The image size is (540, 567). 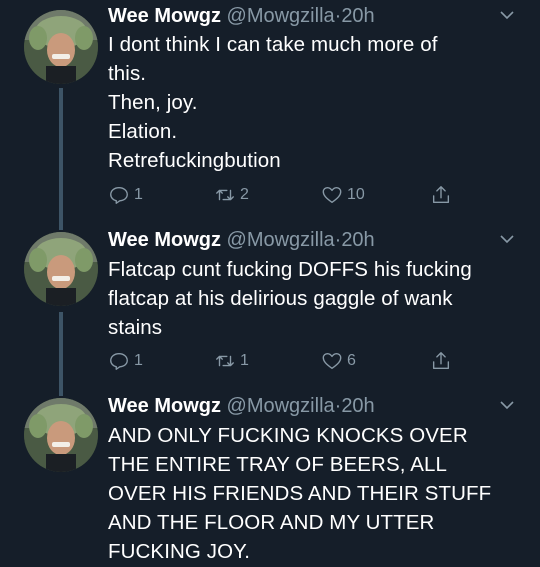 What do you see at coordinates (308, 195) in the screenshot?
I see `tweet-actions: 1 2 10` at bounding box center [308, 195].